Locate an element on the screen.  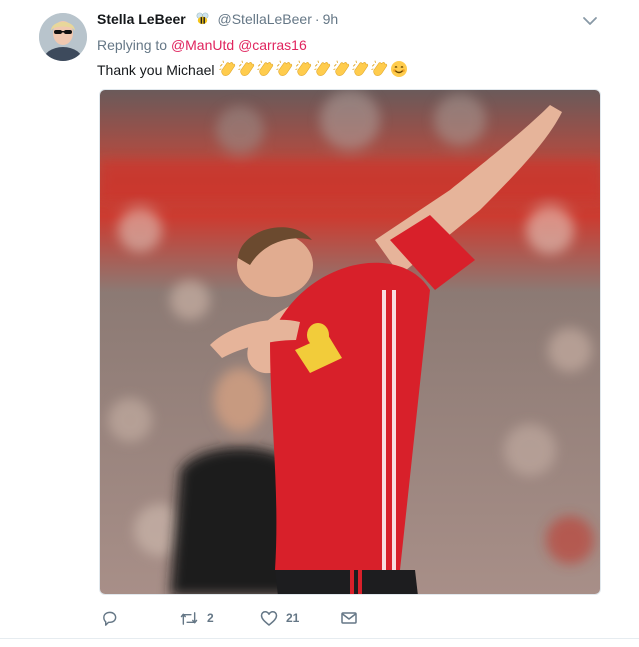
like-count: 21 is located at coordinates (293, 618).